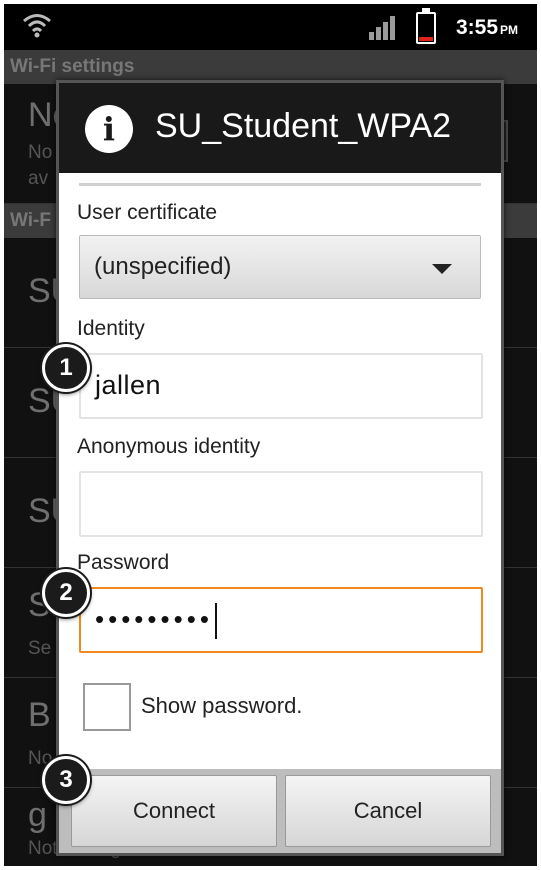 The width and height of the screenshot is (541, 870). Describe the element at coordinates (388, 811) in the screenshot. I see `cancel-button: Cancel` at that location.